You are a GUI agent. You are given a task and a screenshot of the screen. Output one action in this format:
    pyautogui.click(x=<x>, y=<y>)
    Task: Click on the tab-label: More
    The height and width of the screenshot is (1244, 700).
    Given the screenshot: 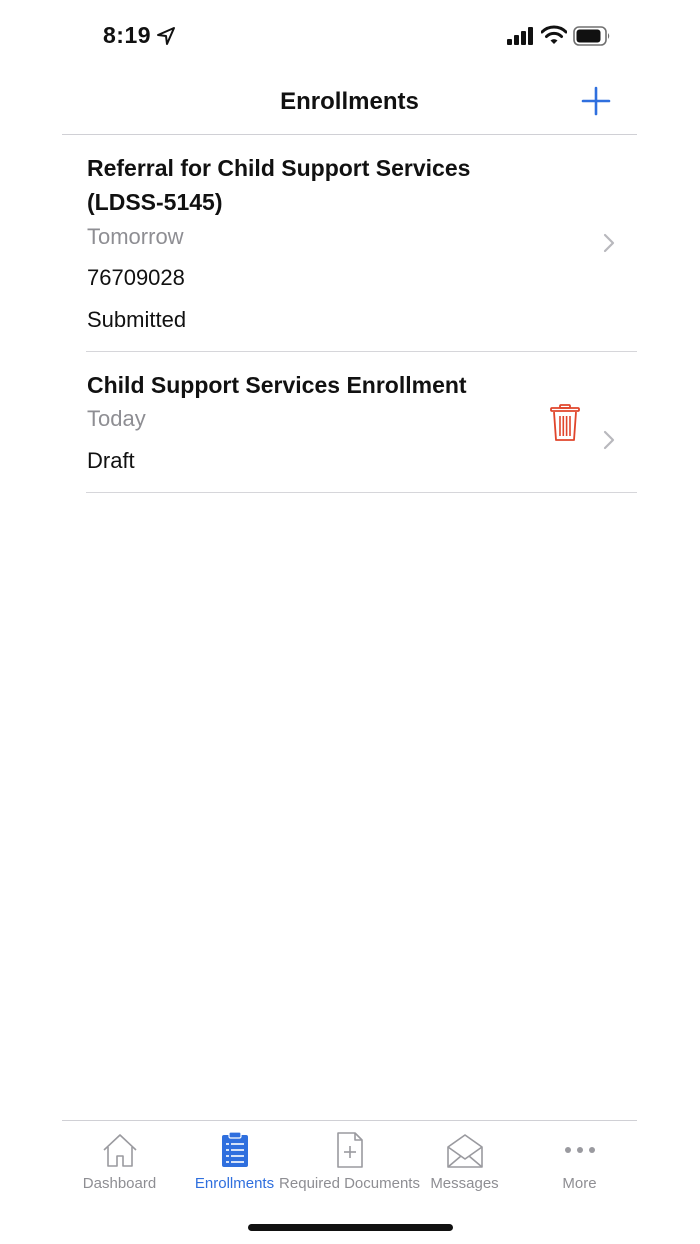 What is the action you would take?
    pyautogui.click(x=579, y=1183)
    